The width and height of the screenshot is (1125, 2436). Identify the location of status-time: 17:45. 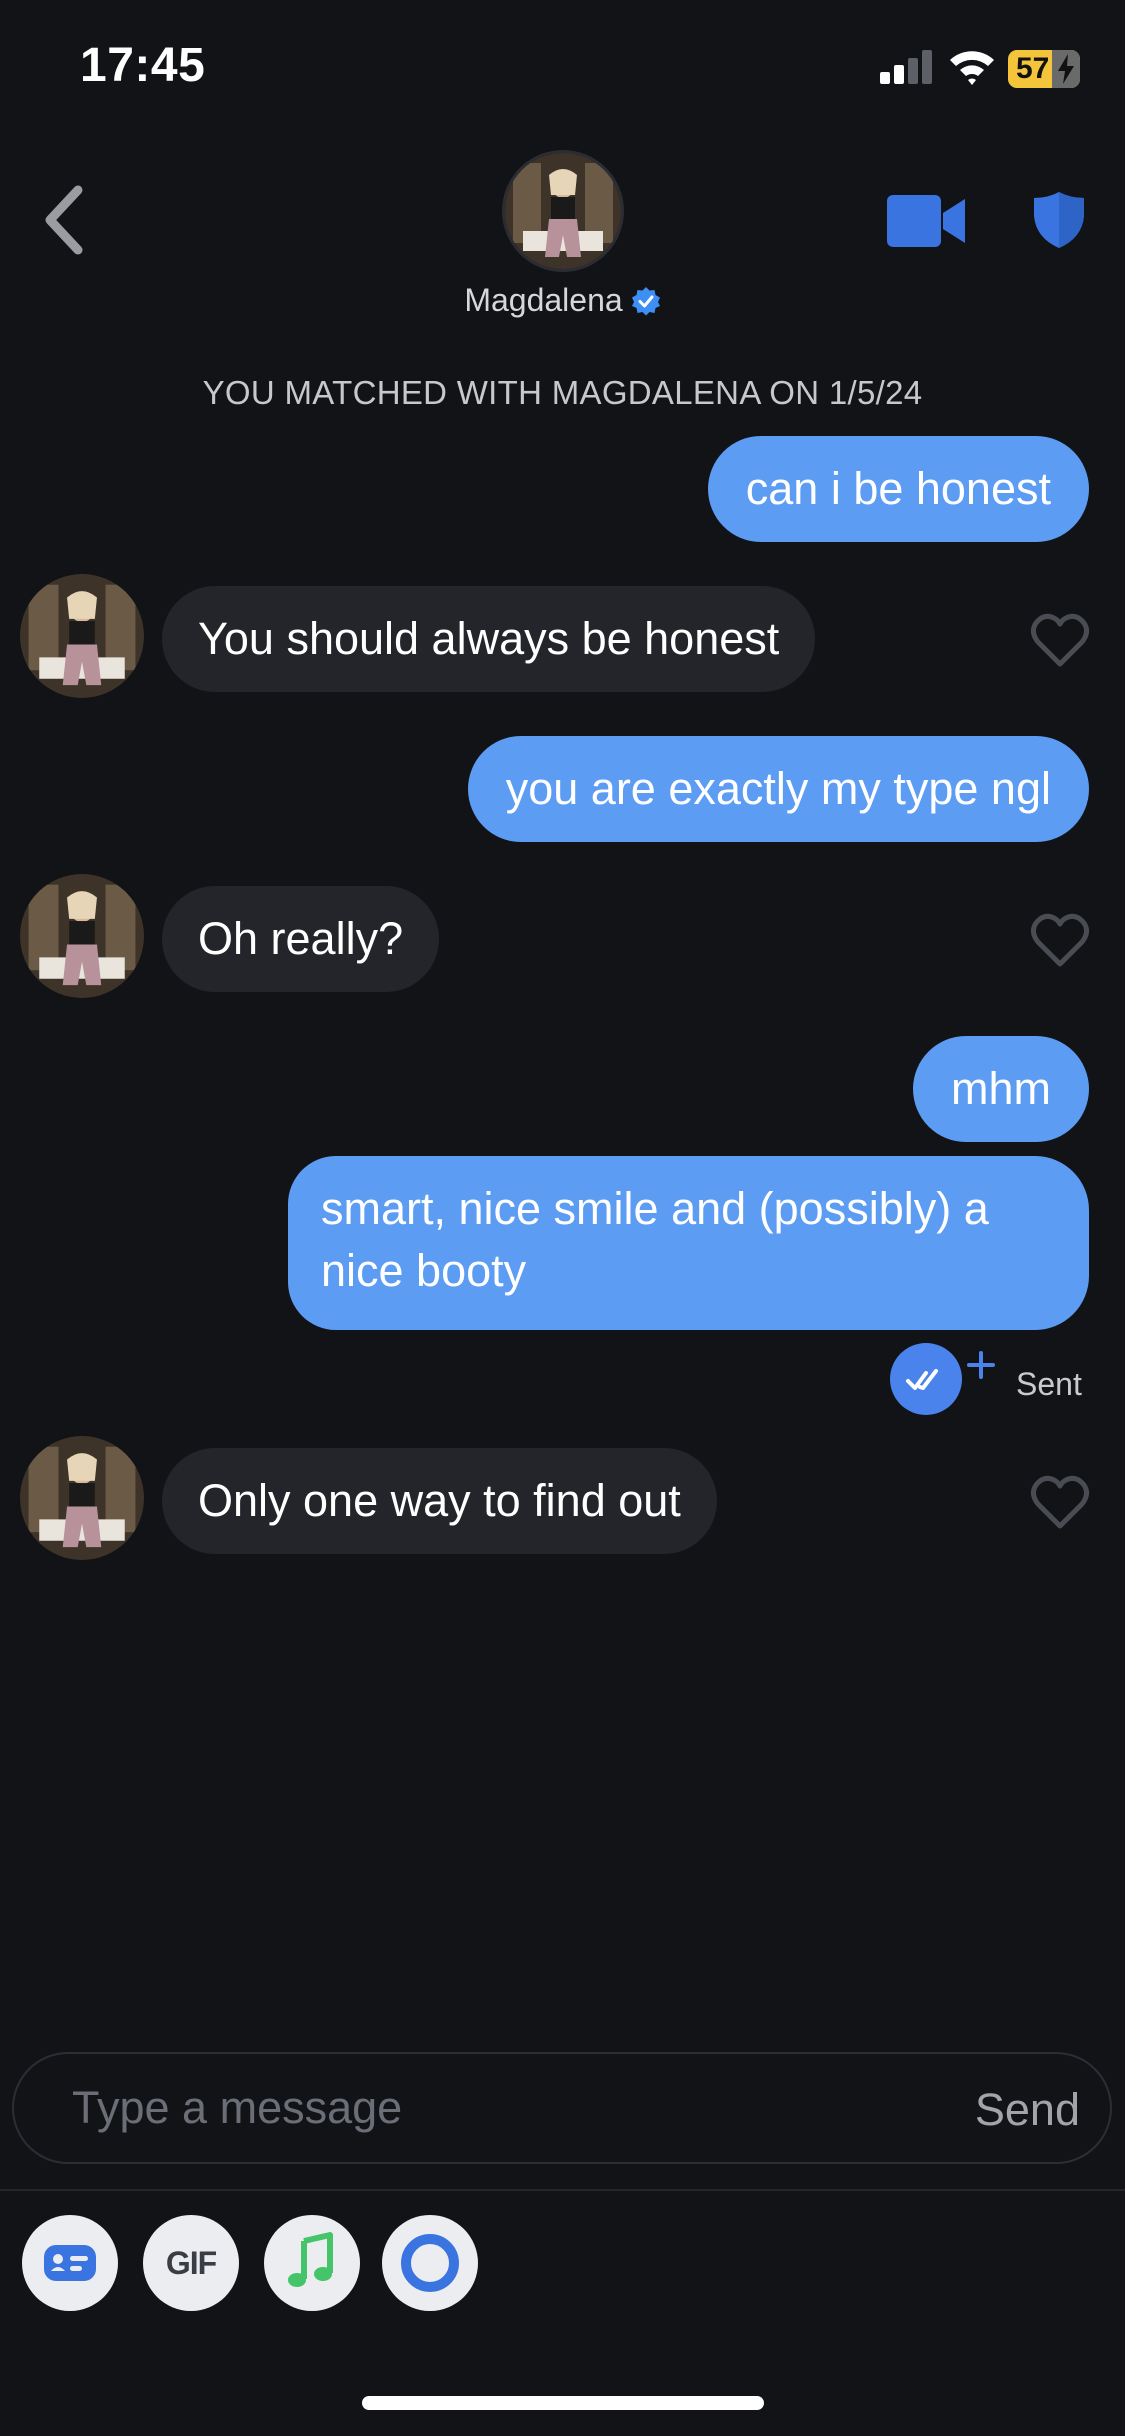
(143, 65).